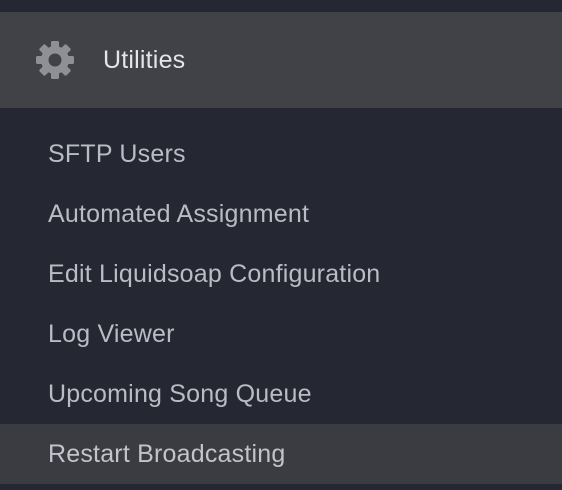 The width and height of the screenshot is (562, 490). I want to click on menu-item-restart-broadcasting: Restart Broadcasting, so click(281, 454).